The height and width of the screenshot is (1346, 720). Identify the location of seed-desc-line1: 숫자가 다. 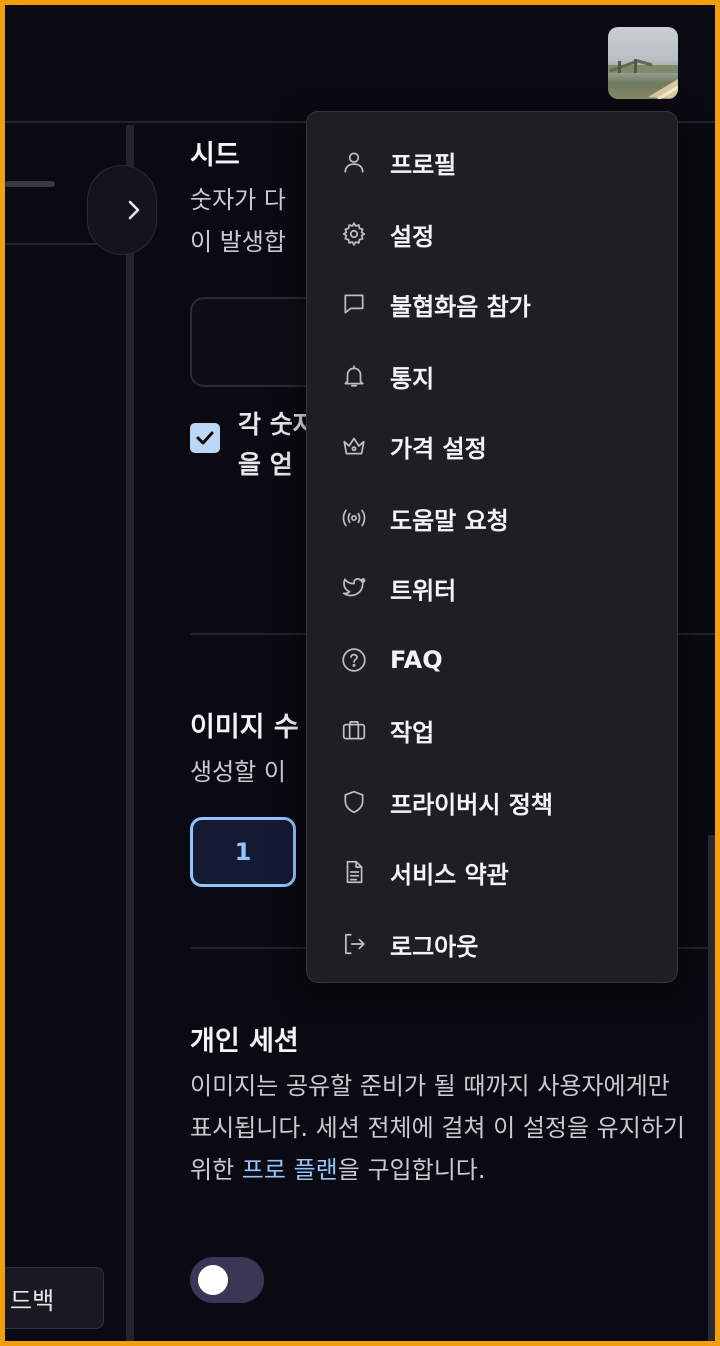
(238, 200).